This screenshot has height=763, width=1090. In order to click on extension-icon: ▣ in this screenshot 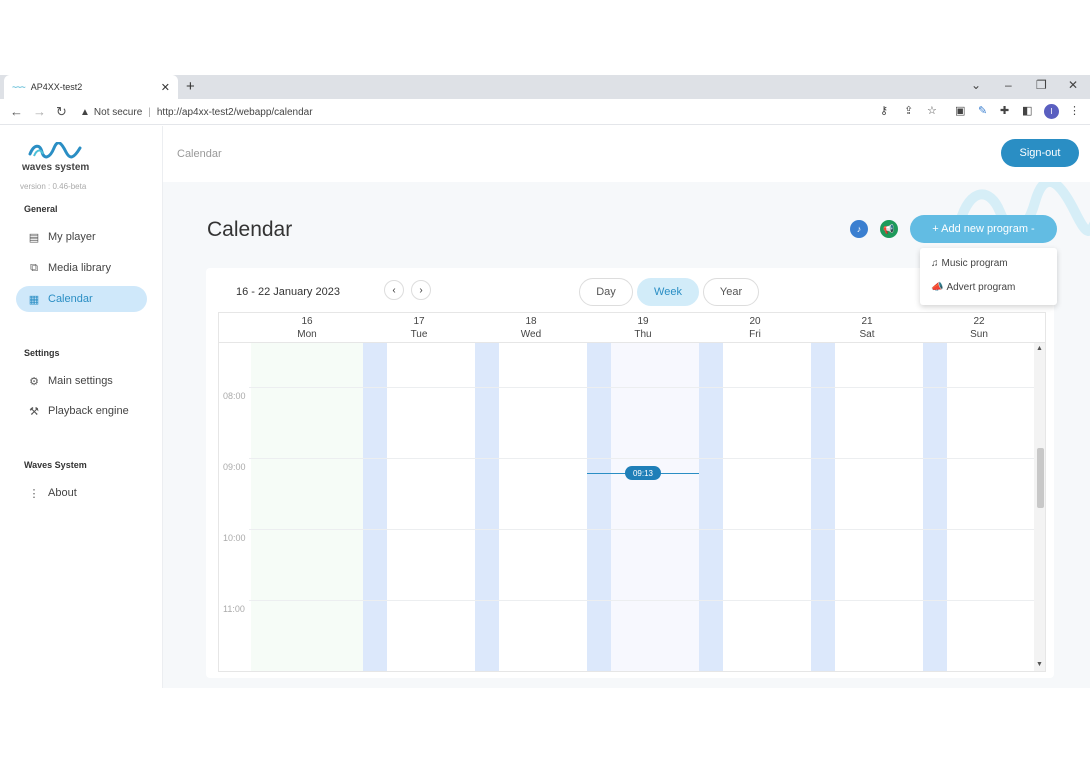, I will do `click(960, 110)`.